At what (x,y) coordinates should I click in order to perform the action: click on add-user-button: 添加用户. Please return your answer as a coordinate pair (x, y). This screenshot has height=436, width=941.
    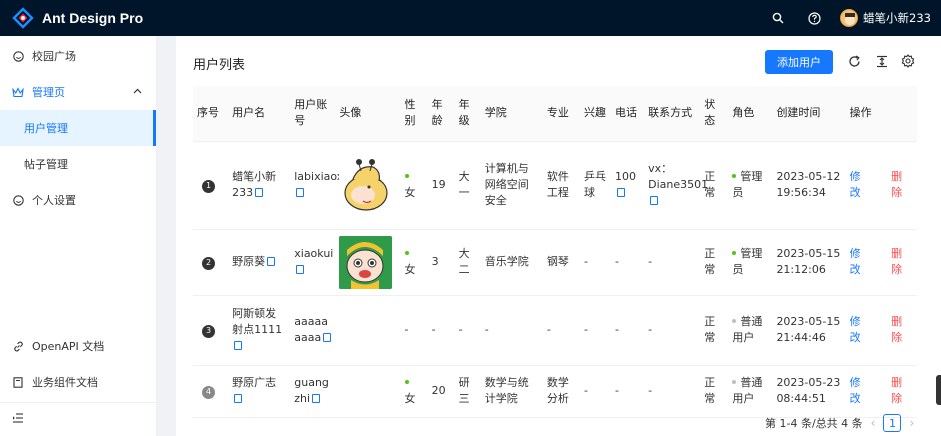
    Looking at the image, I should click on (799, 62).